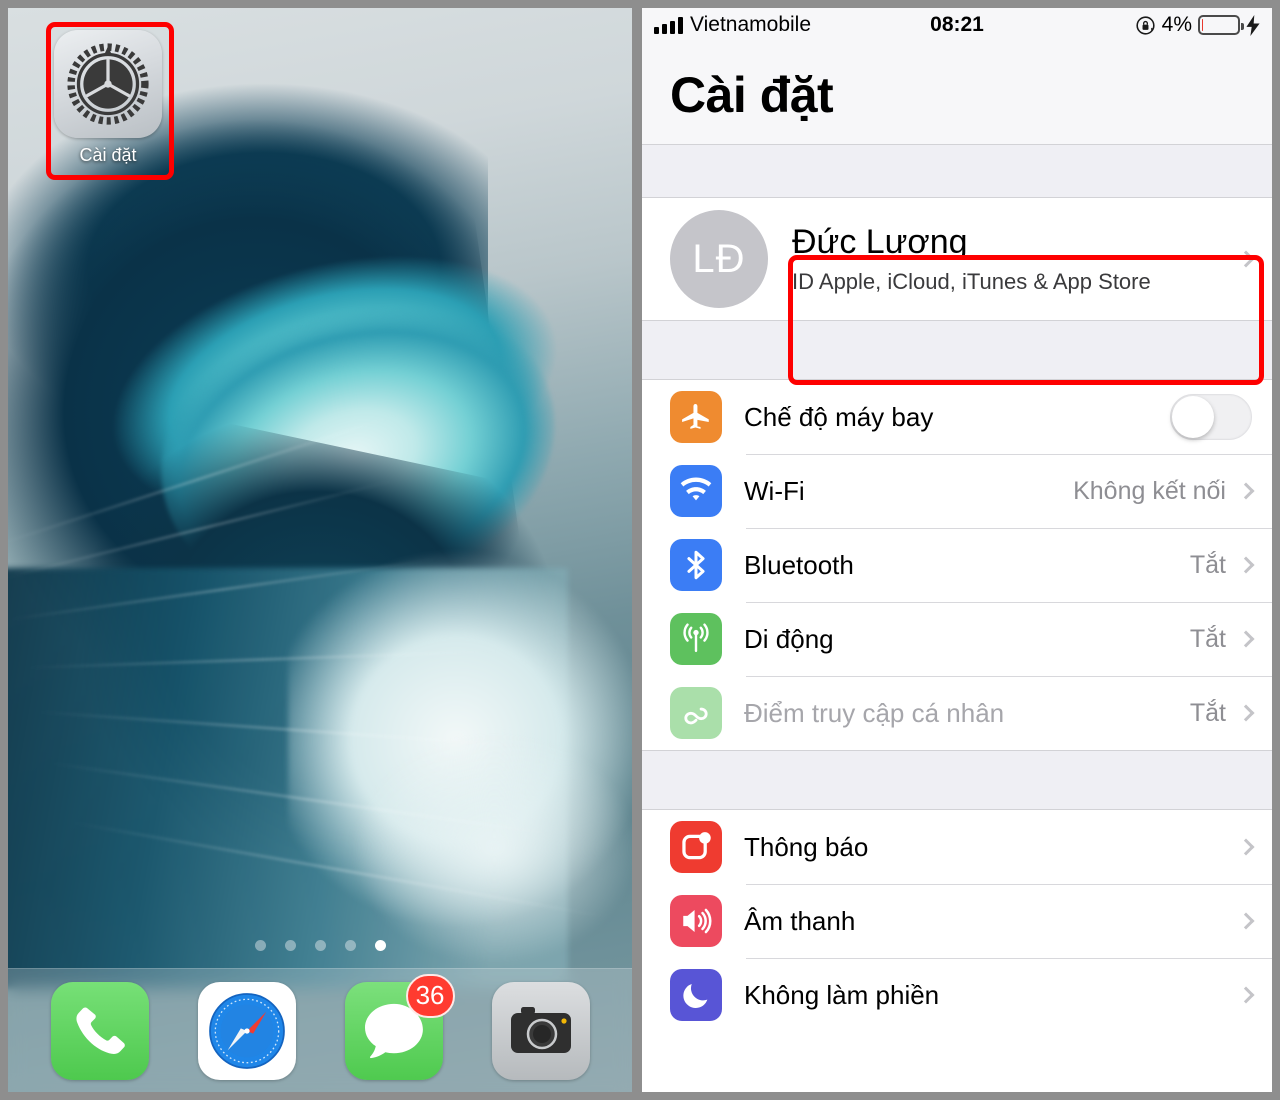 This screenshot has height=1100, width=1280. Describe the element at coordinates (971, 281) in the screenshot. I see `account-subtitle: ID Apple, iCloud, iTunes & App Store` at that location.